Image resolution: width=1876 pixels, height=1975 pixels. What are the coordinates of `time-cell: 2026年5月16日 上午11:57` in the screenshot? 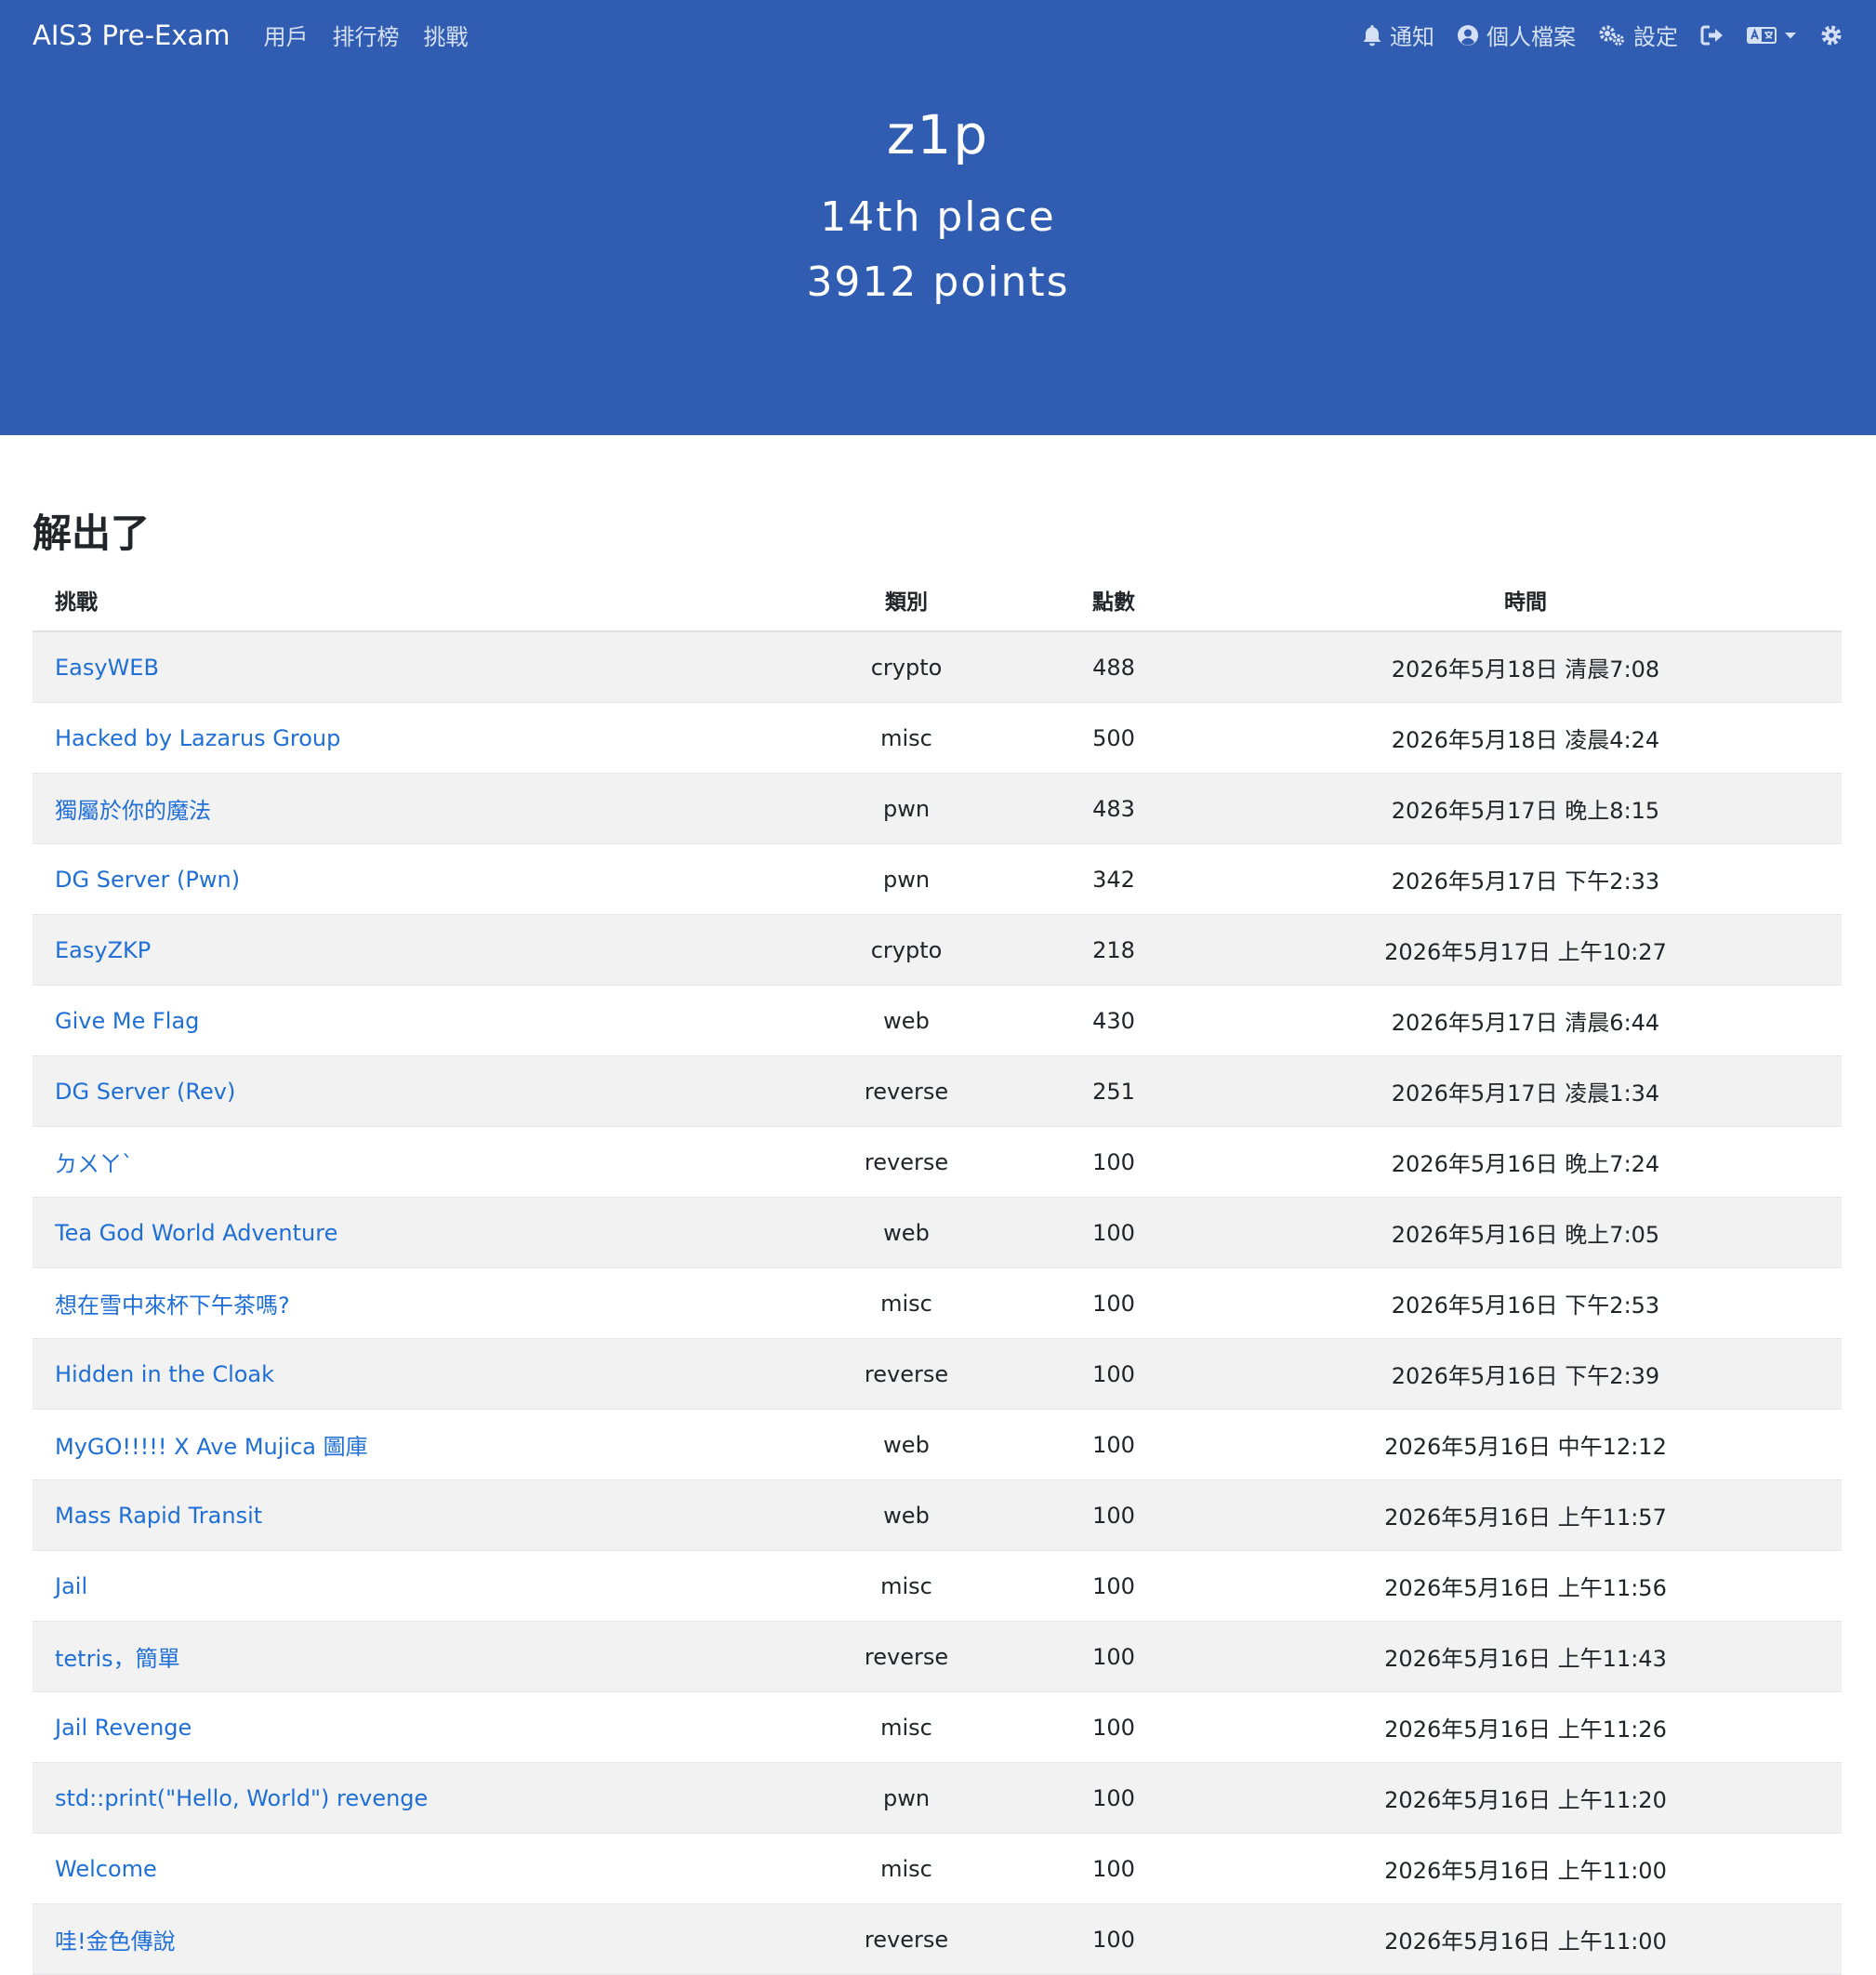 It's located at (1525, 1515).